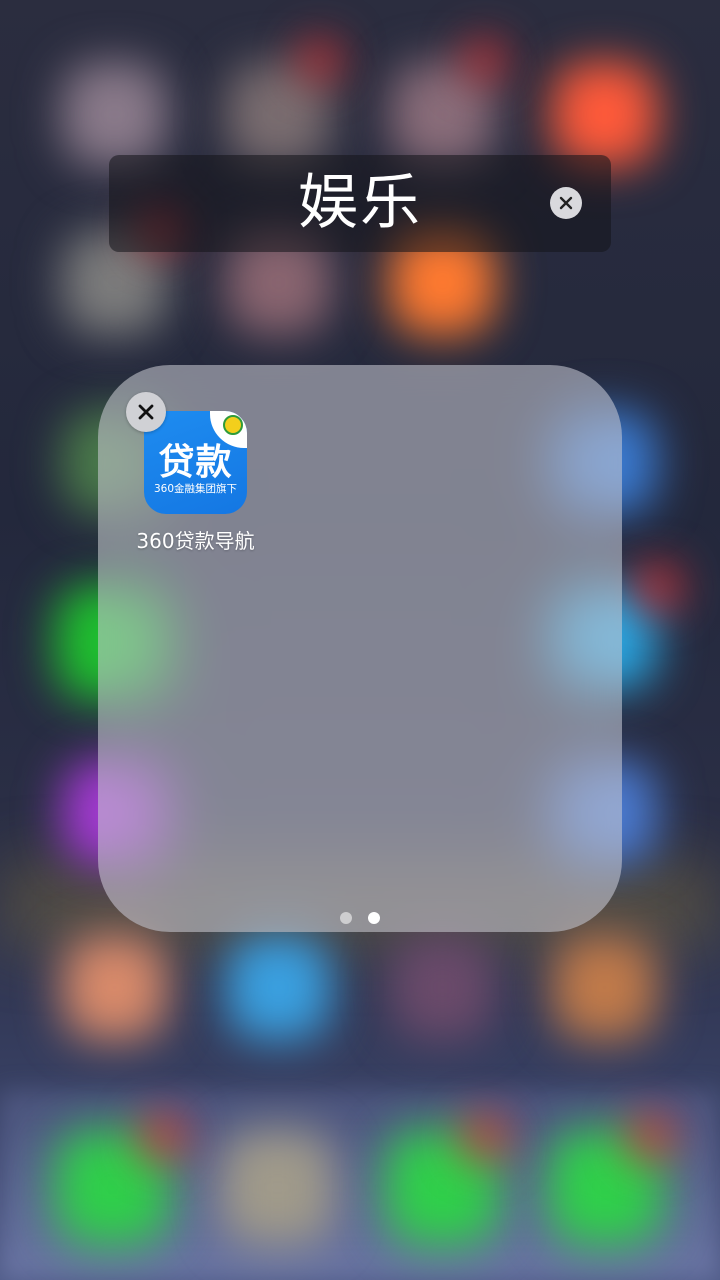 The width and height of the screenshot is (720, 1280). I want to click on page-dot-2-active, so click(374, 918).